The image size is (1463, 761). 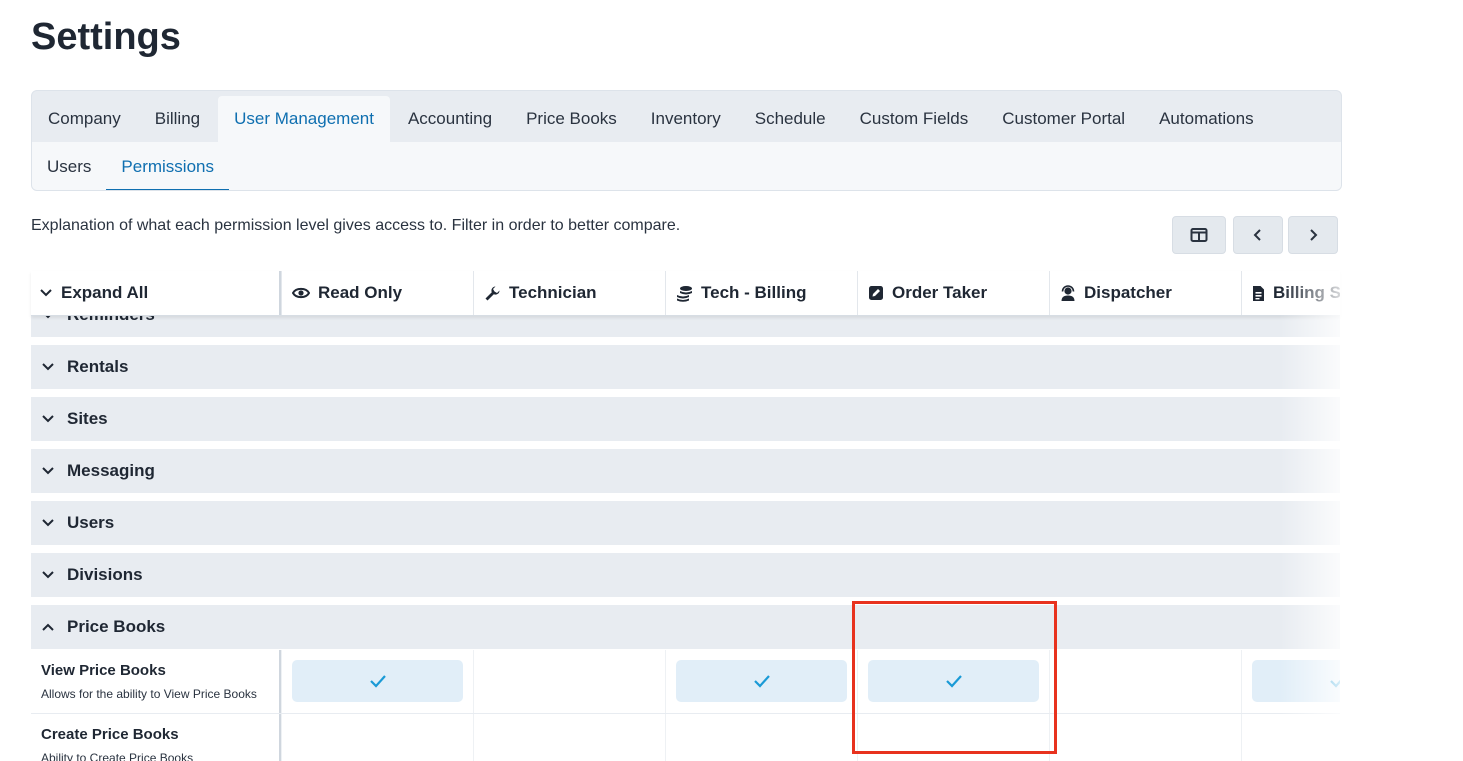 I want to click on group-label: Messaging, so click(x=111, y=470).